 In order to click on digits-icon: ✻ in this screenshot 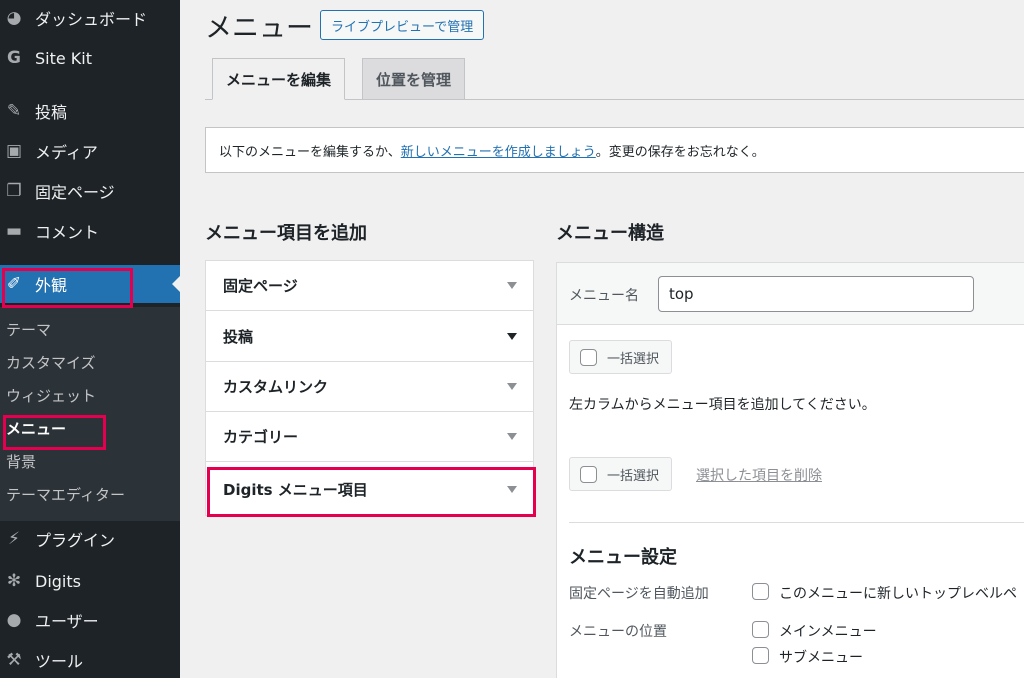, I will do `click(14, 581)`.